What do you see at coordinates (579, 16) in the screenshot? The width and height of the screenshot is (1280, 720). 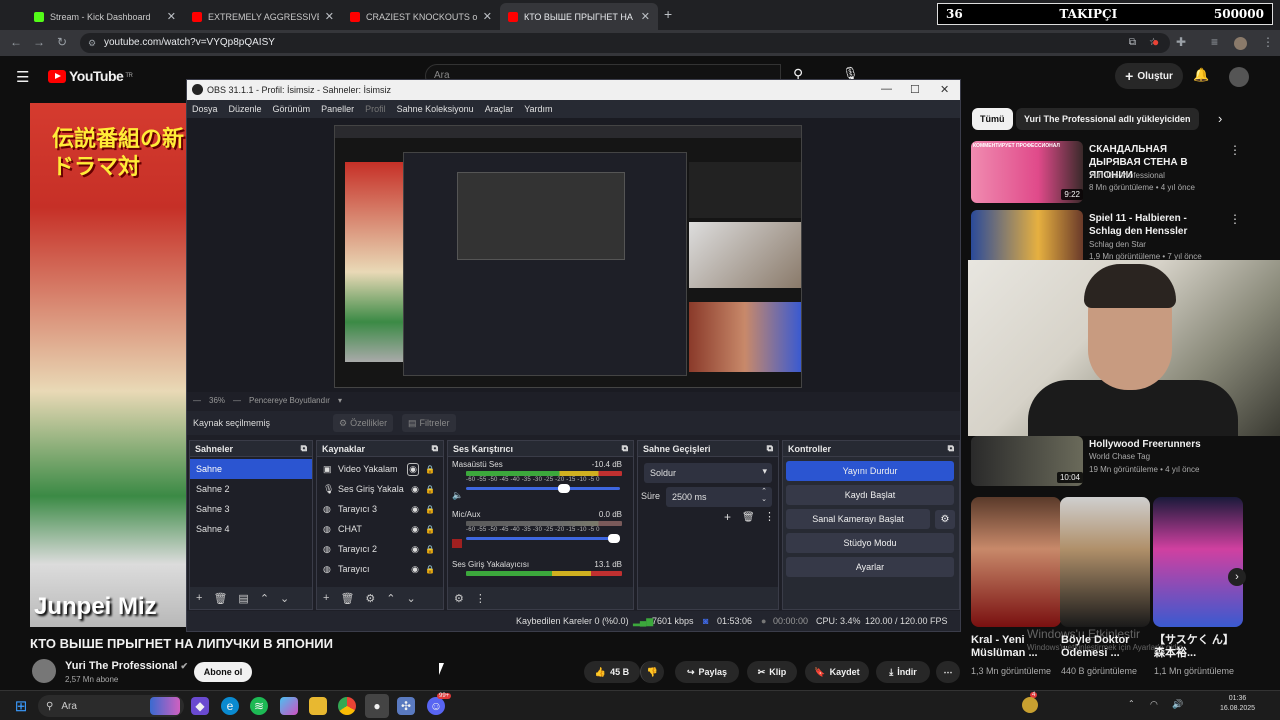 I see `browser-tab-active: КТО ВЫШЕ ПРЫГНЕТ НА ЛИПУ ✕` at bounding box center [579, 16].